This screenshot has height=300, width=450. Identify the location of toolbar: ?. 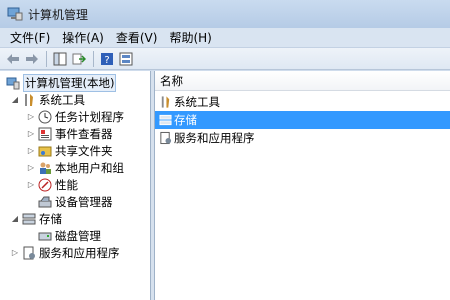
(225, 59).